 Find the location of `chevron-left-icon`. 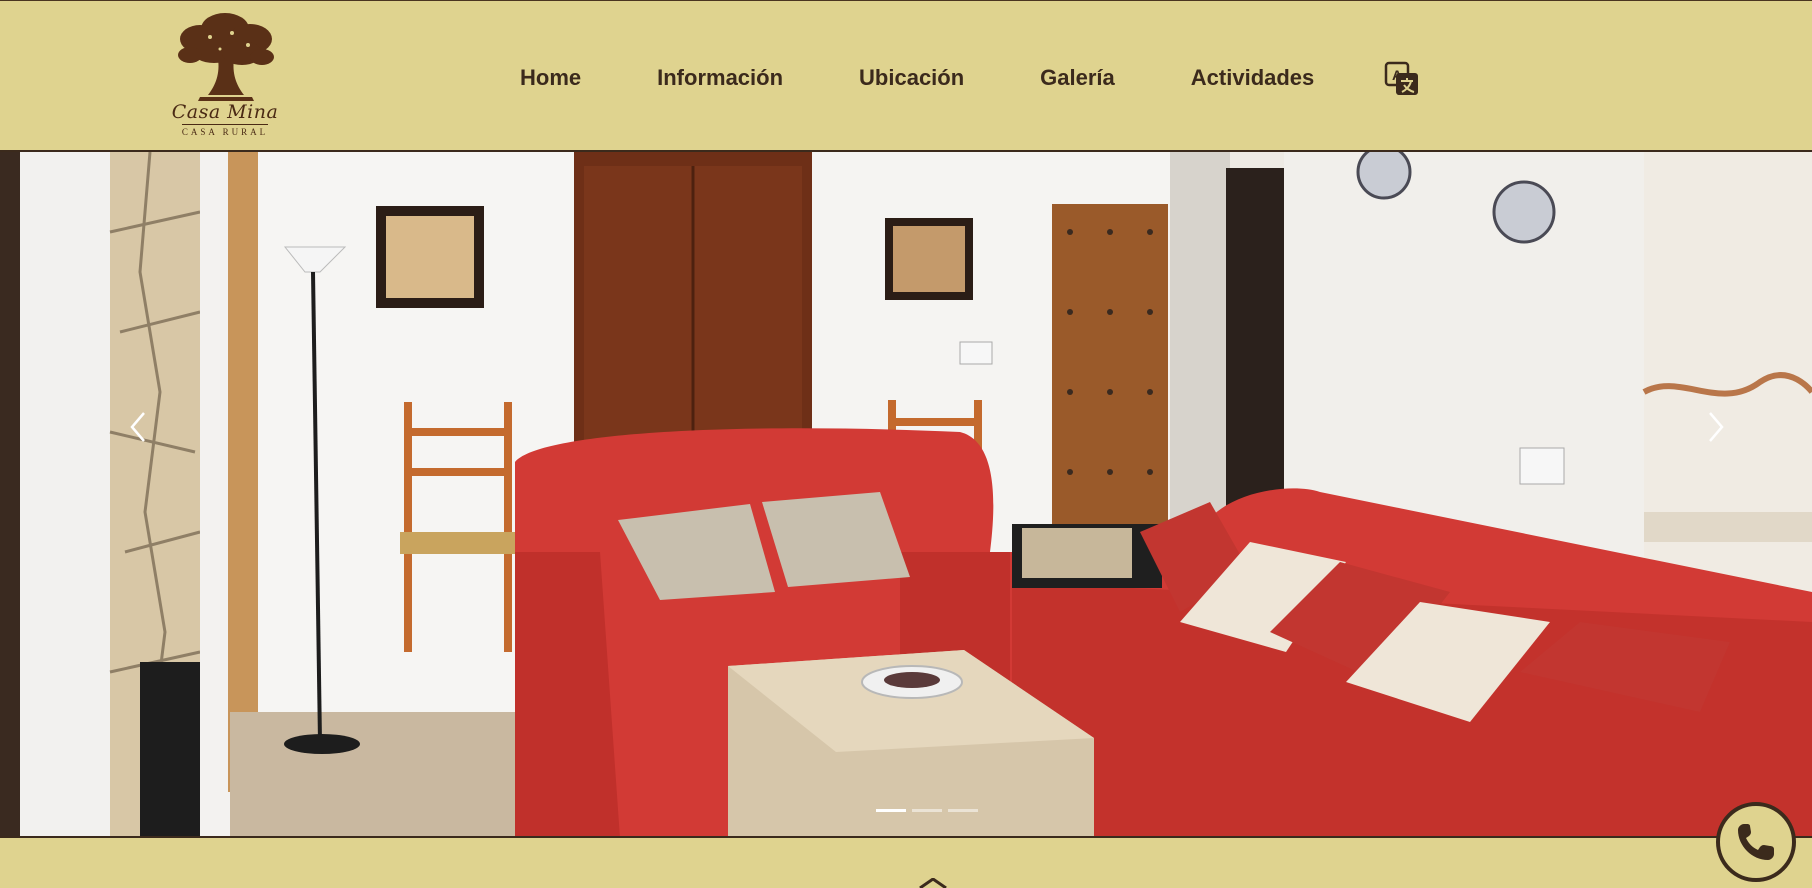

chevron-left-icon is located at coordinates (137, 427).